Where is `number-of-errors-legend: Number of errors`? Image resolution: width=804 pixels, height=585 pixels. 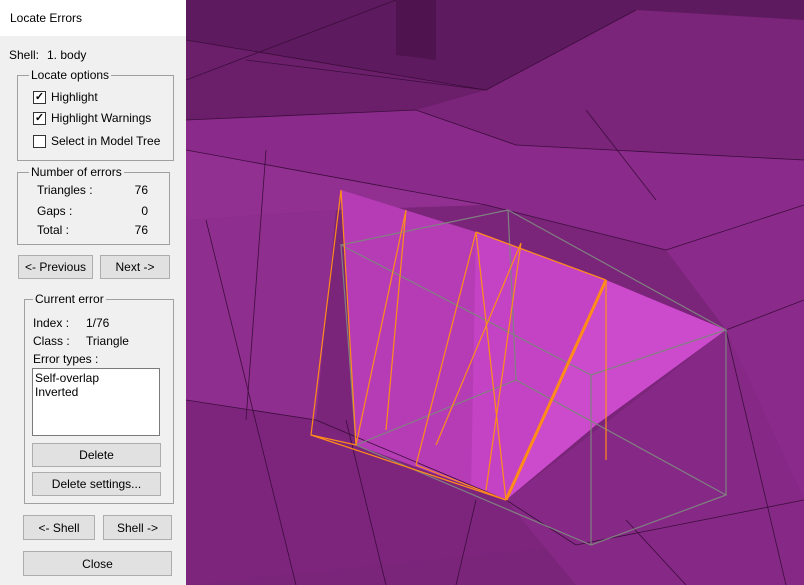
number-of-errors-legend: Number of errors is located at coordinates (76, 172).